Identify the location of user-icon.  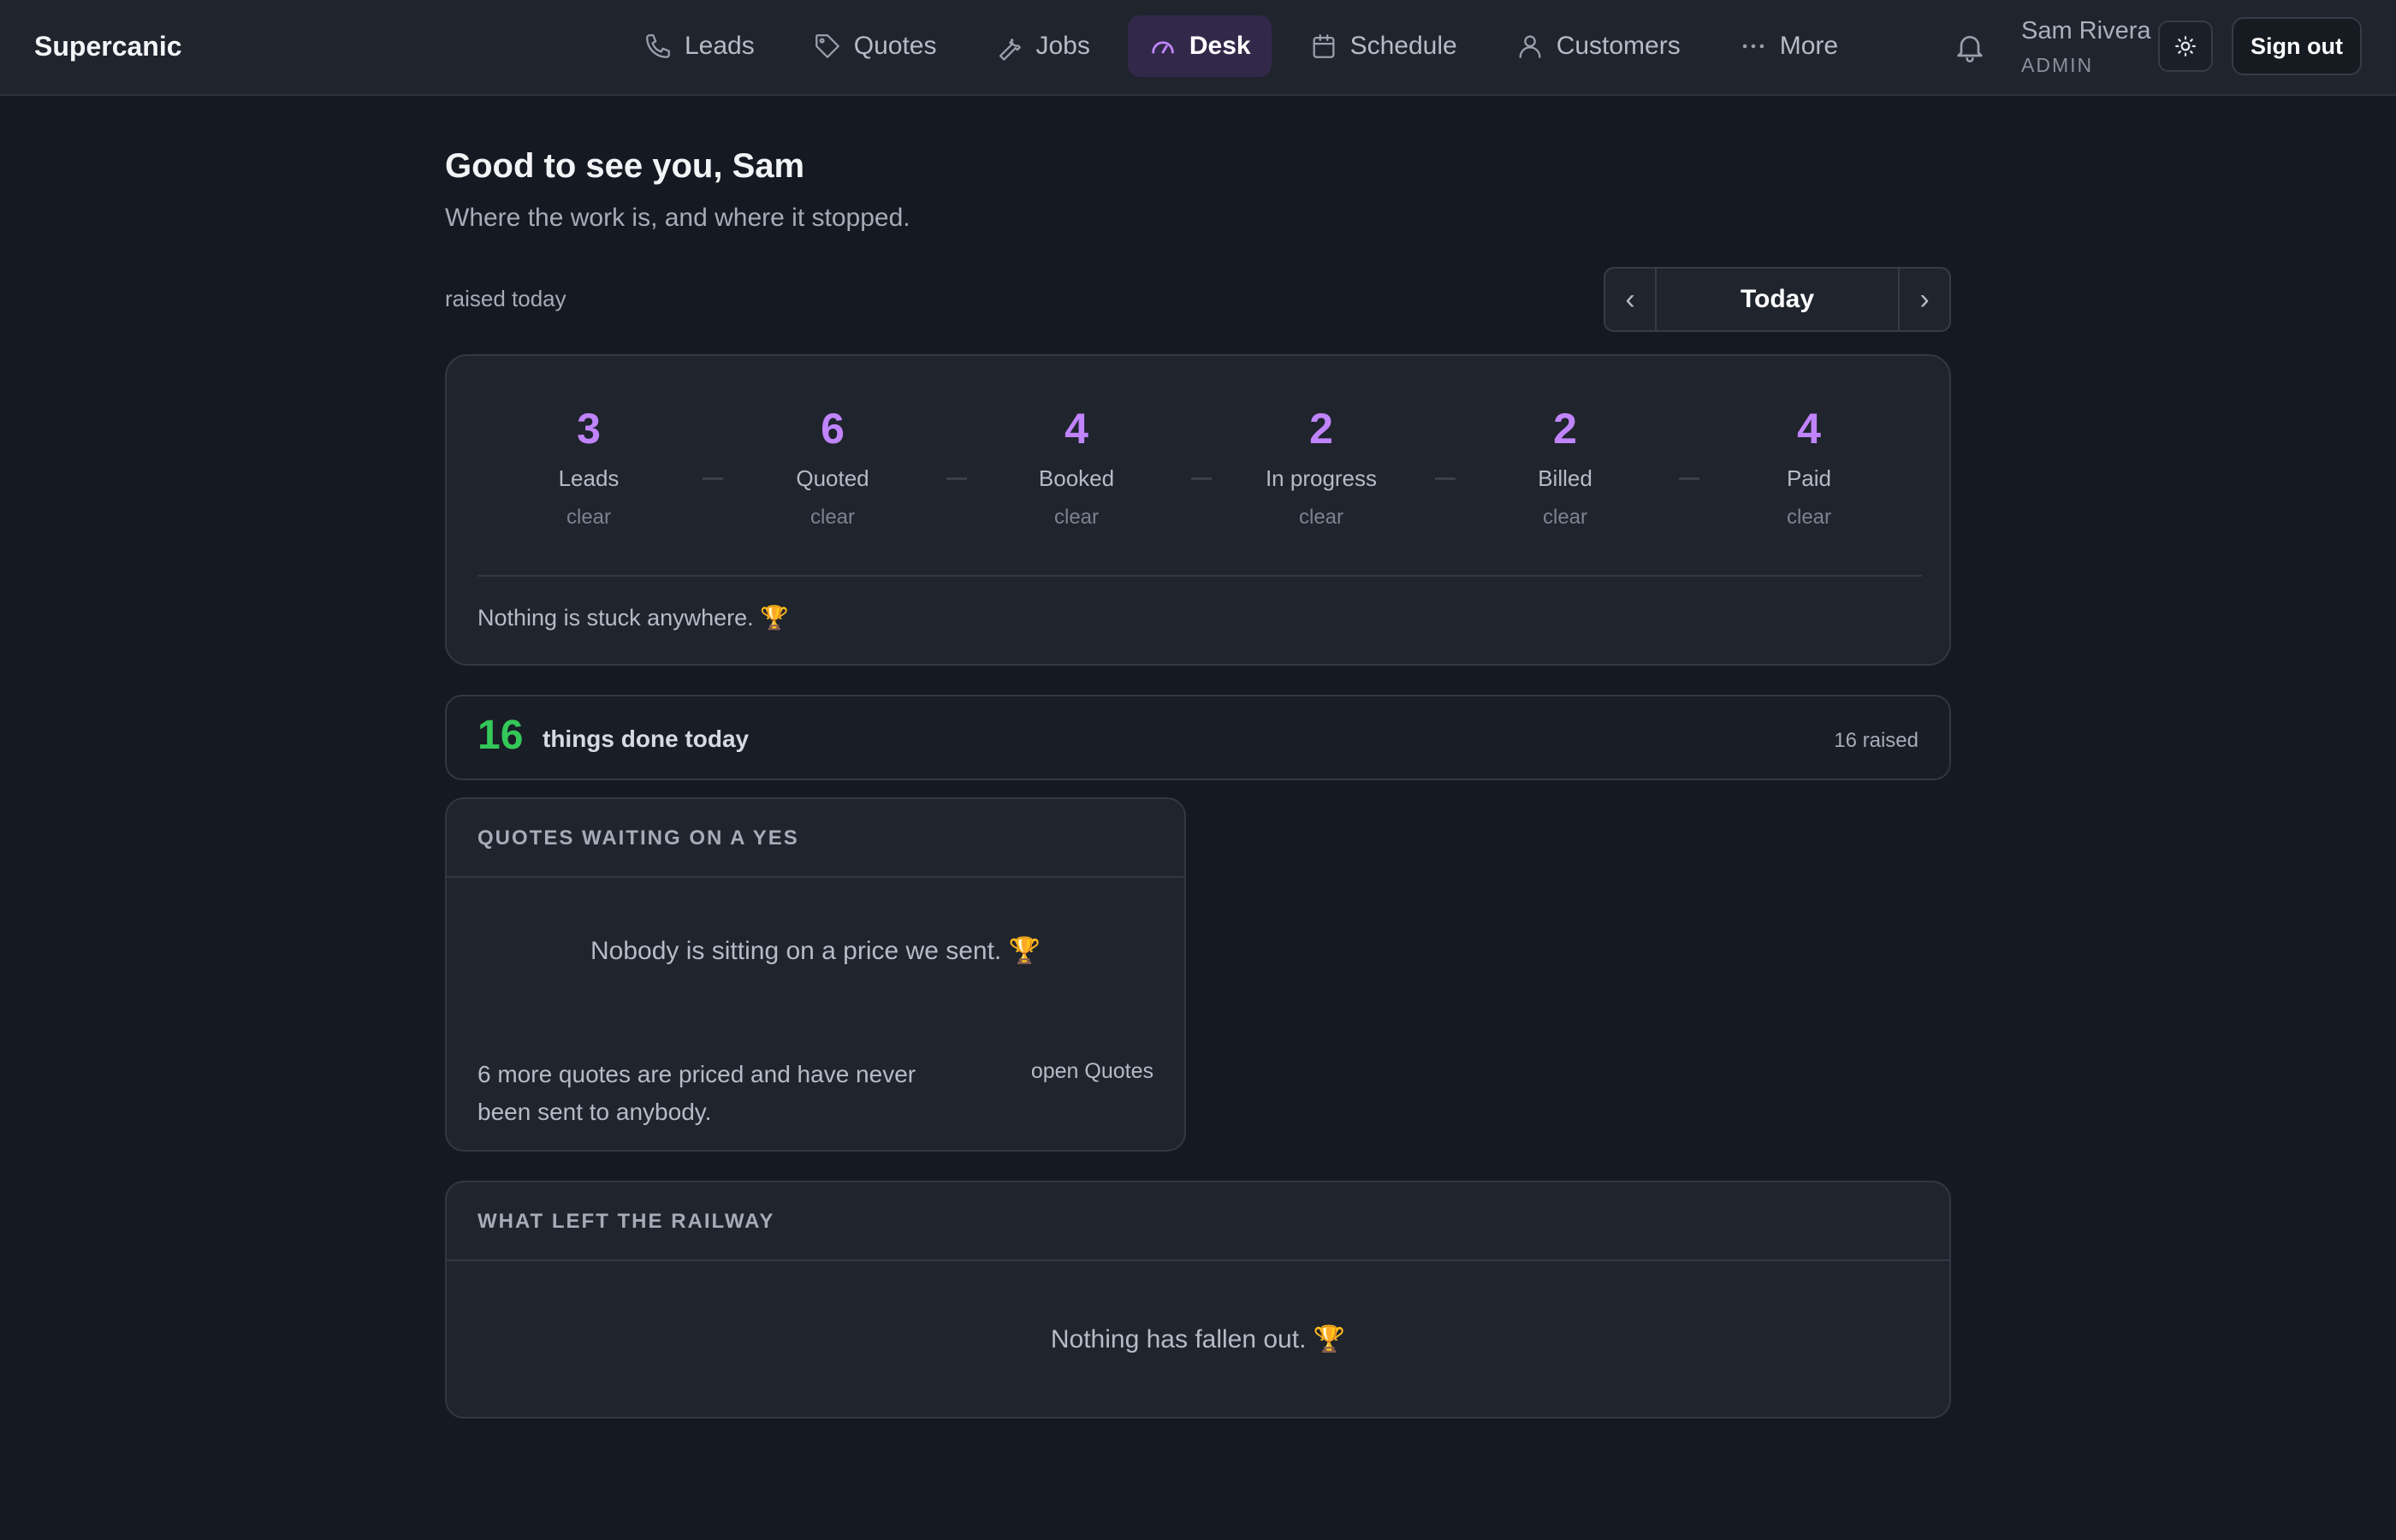
(1530, 46).